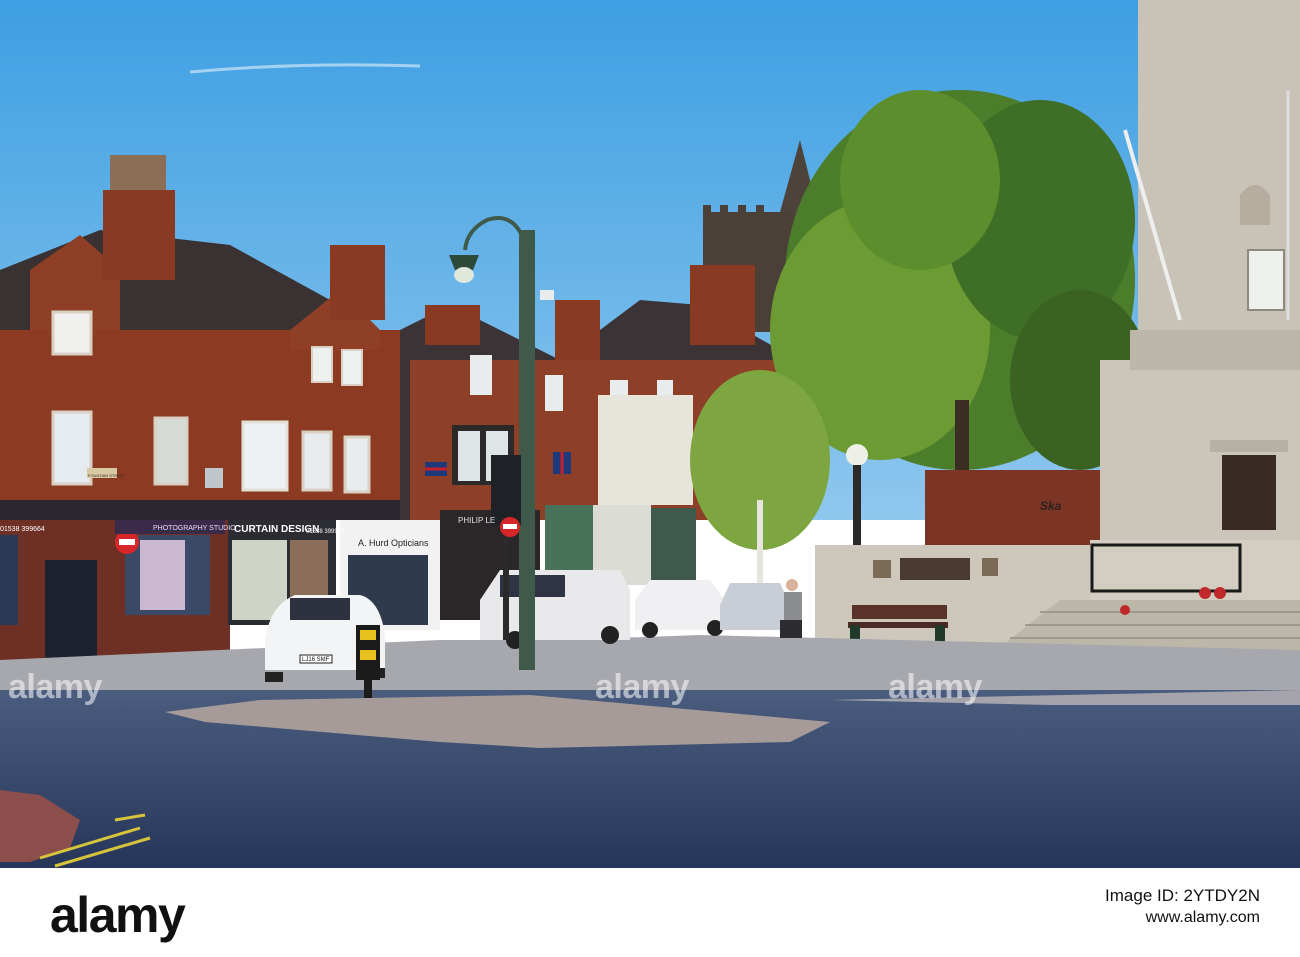 The height and width of the screenshot is (957, 1300). What do you see at coordinates (393, 543) in the screenshot?
I see `sign-opticians: A. Hurd Opticians` at bounding box center [393, 543].